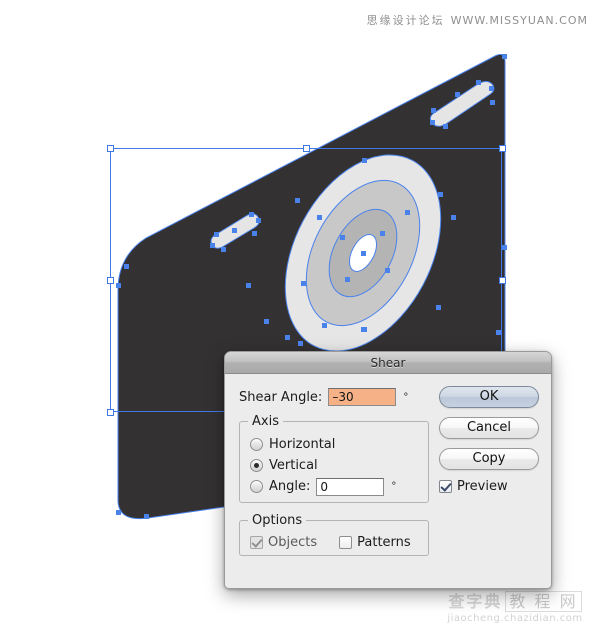  Describe the element at coordinates (293, 542) in the screenshot. I see `checkbox-objects-label: Objects` at that location.